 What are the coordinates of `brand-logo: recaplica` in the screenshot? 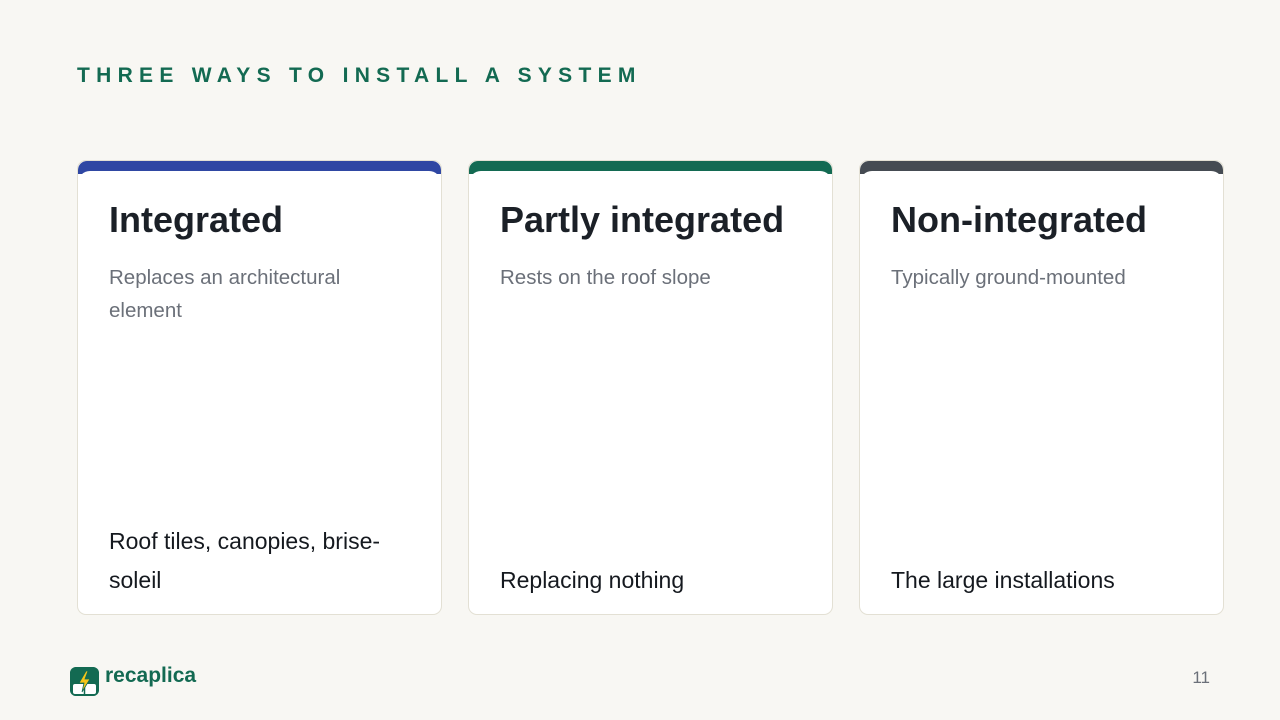 It's located at (133, 679).